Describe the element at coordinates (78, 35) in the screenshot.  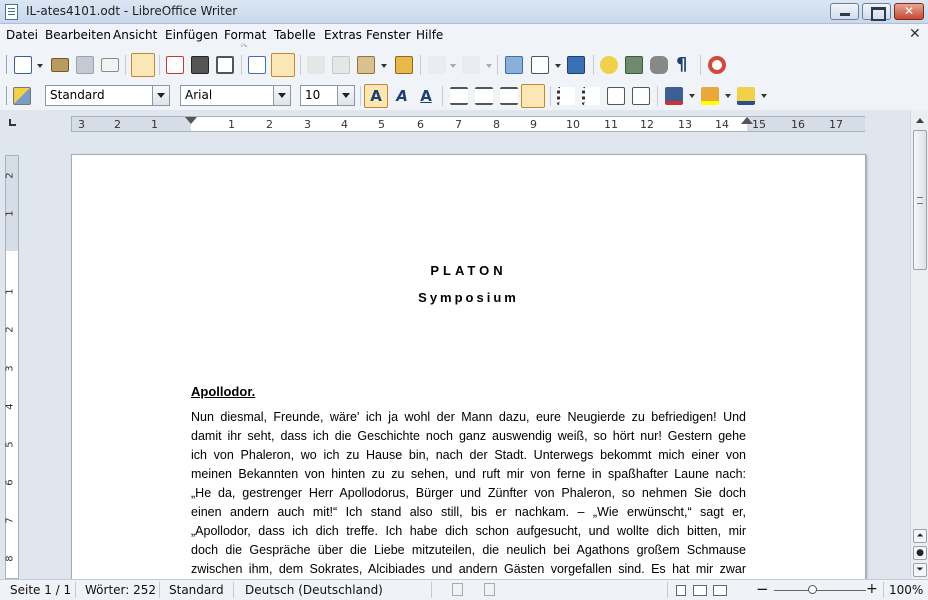
I see `menu-bearbeiten: Bearbeiten` at that location.